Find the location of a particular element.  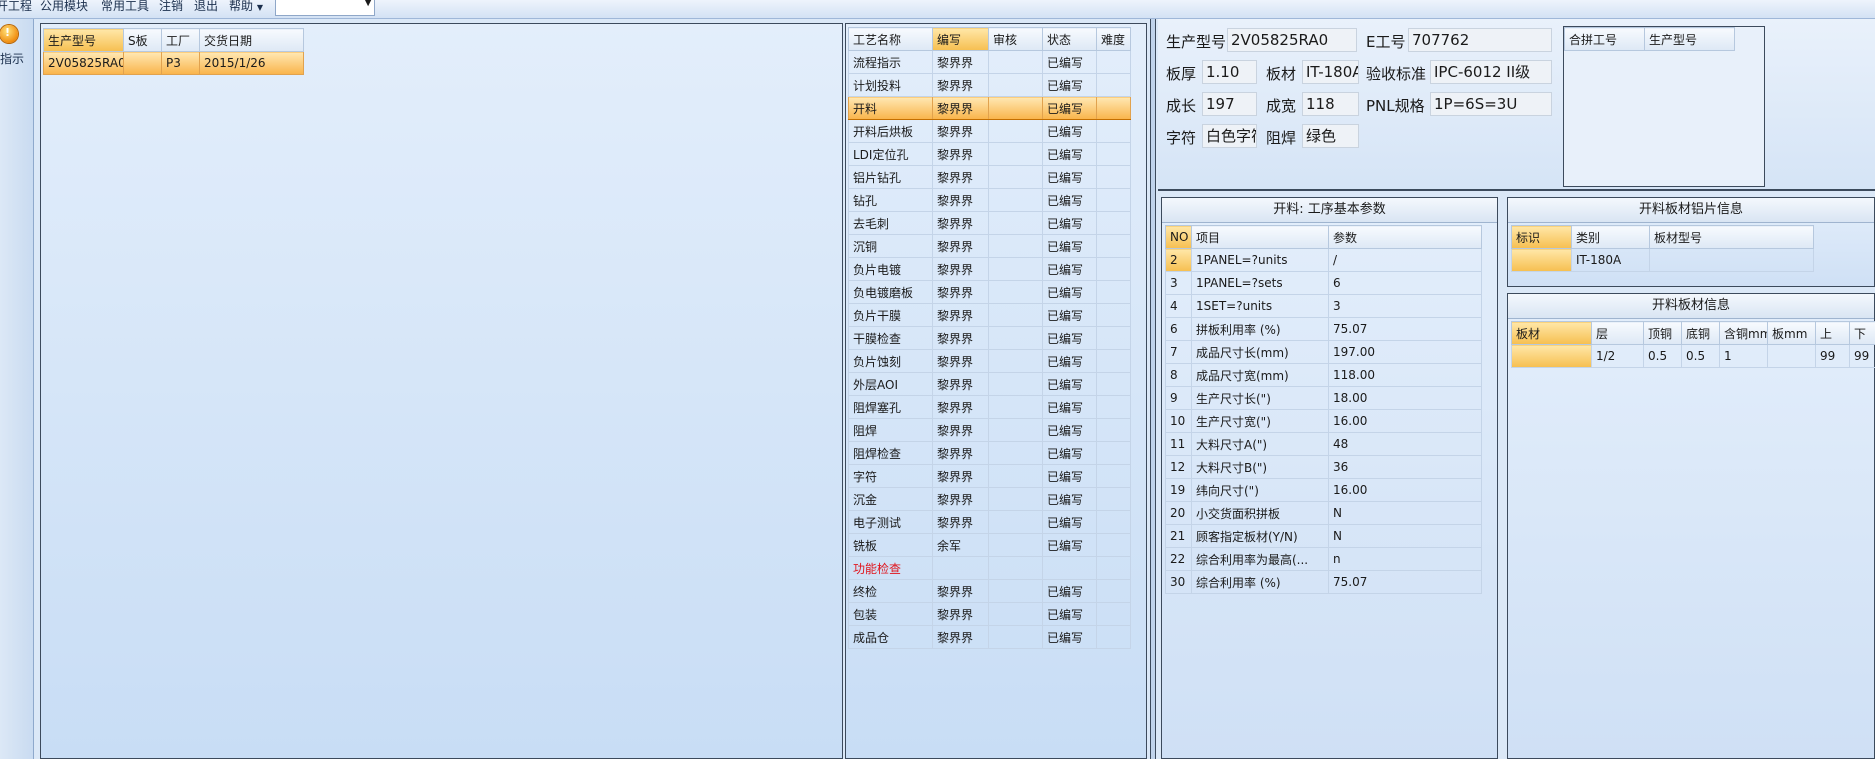

process-row: 沉金 黎界界 已编写 is located at coordinates (989, 499).